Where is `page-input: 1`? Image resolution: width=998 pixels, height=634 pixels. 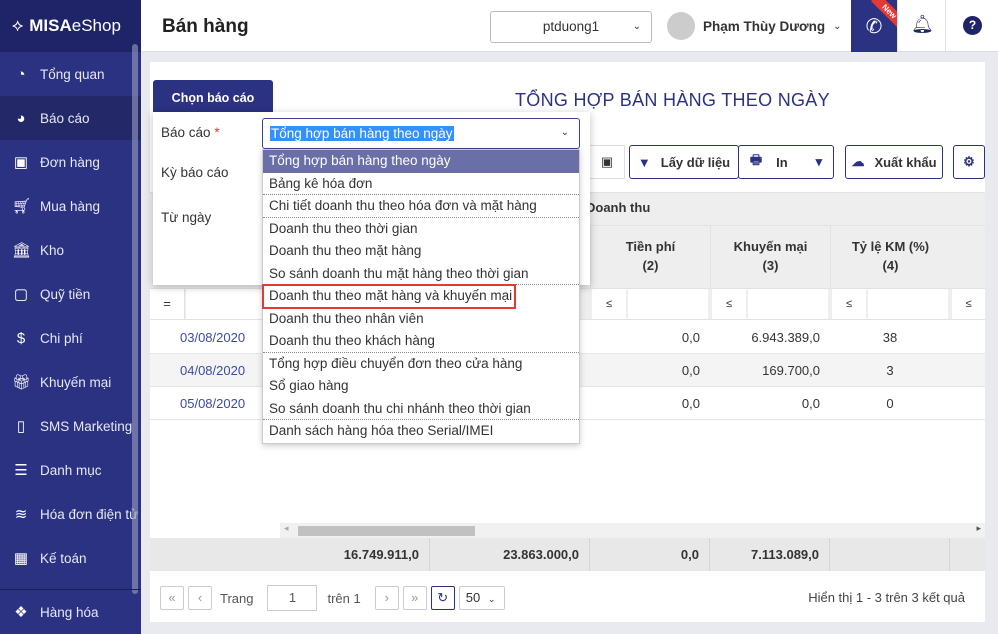
page-input: 1 is located at coordinates (292, 598).